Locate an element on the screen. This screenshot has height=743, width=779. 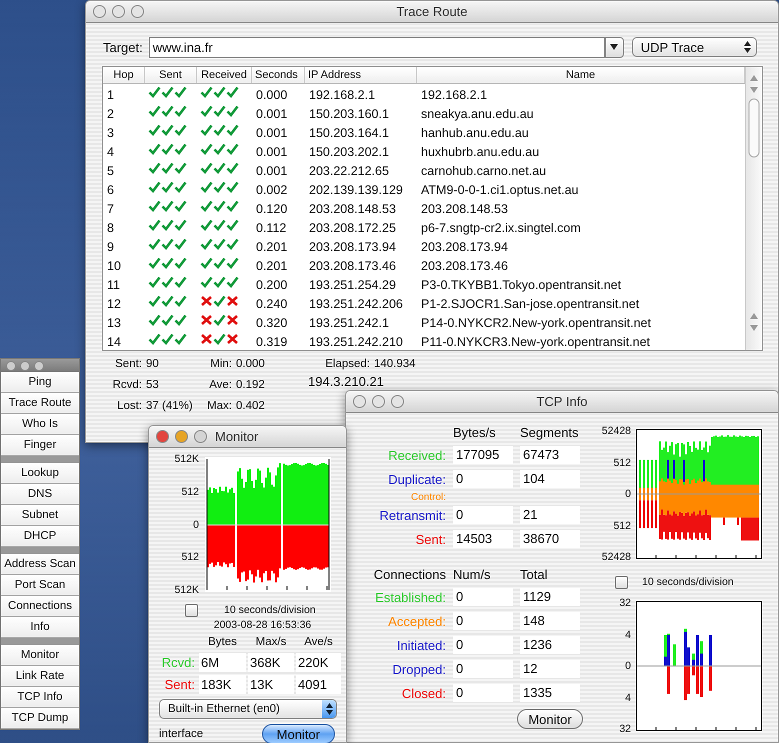
stat-value: 37 (41%) is located at coordinates (170, 406).